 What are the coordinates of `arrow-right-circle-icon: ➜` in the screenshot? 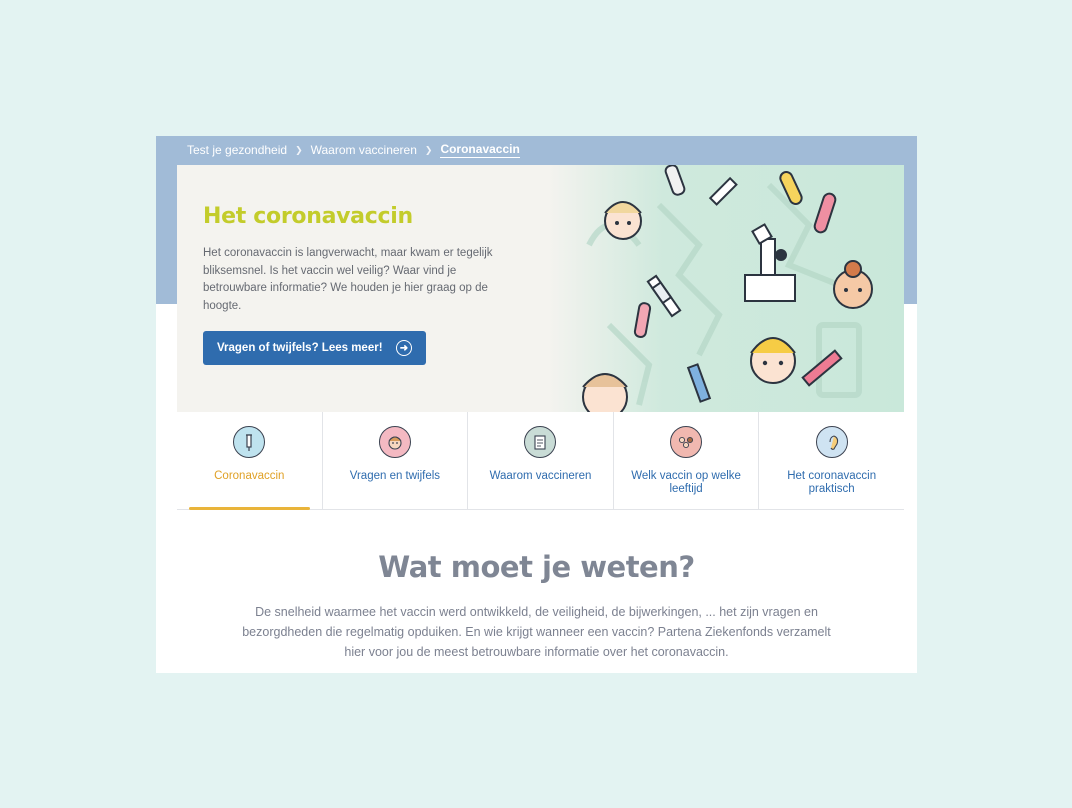 It's located at (404, 348).